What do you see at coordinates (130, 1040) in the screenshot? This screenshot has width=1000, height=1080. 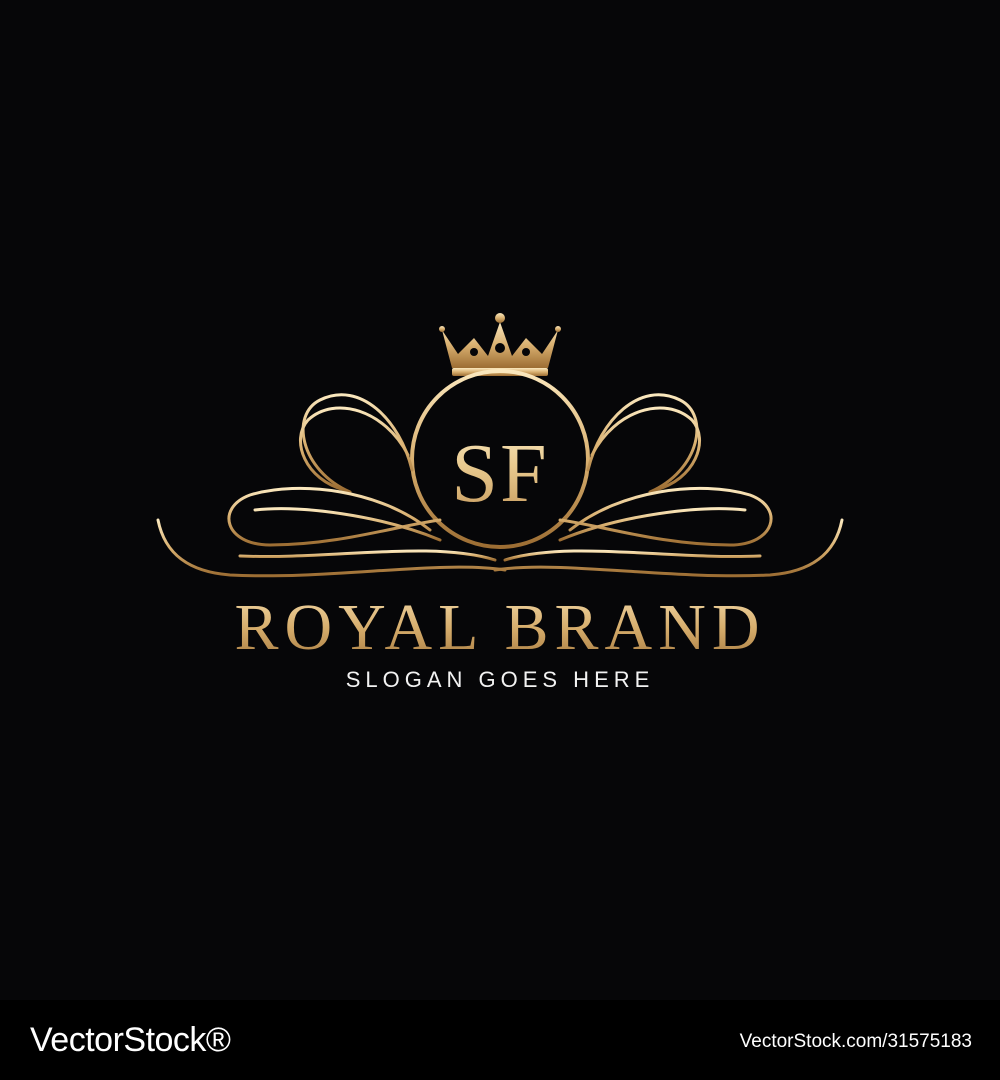 I see `vectorstock-wordmark: VectorStock®` at bounding box center [130, 1040].